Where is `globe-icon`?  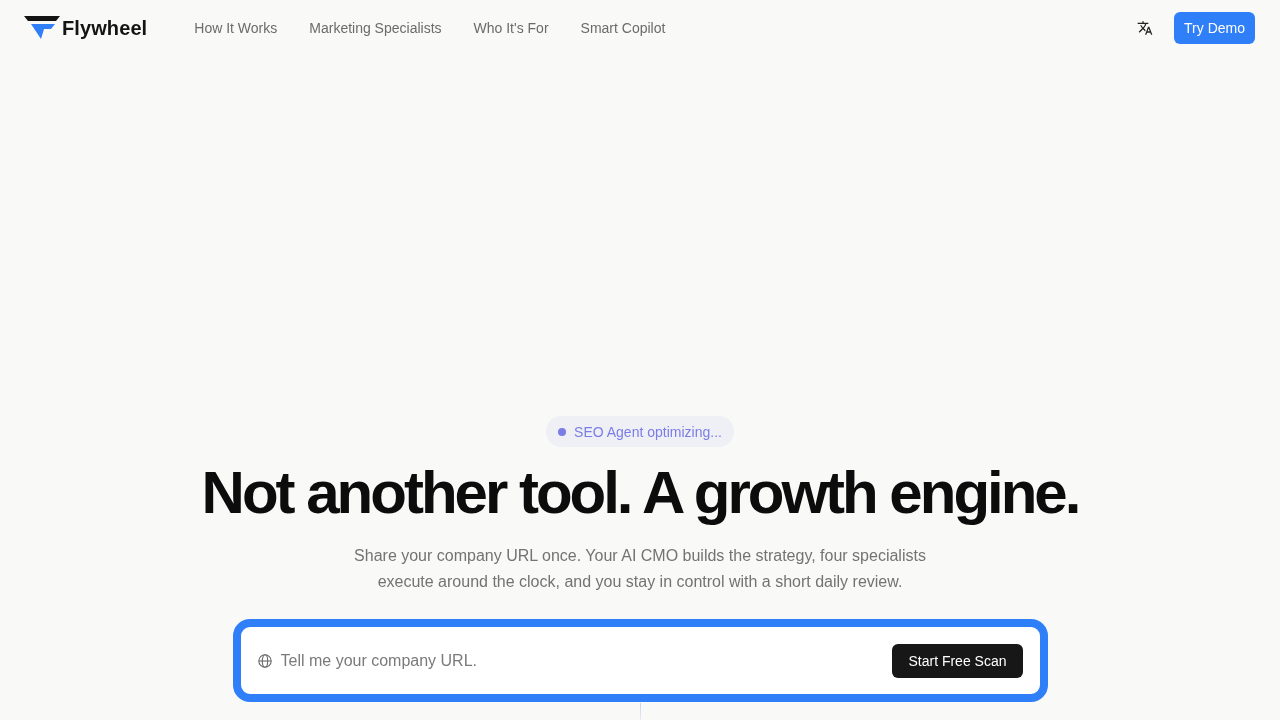
globe-icon is located at coordinates (264, 660).